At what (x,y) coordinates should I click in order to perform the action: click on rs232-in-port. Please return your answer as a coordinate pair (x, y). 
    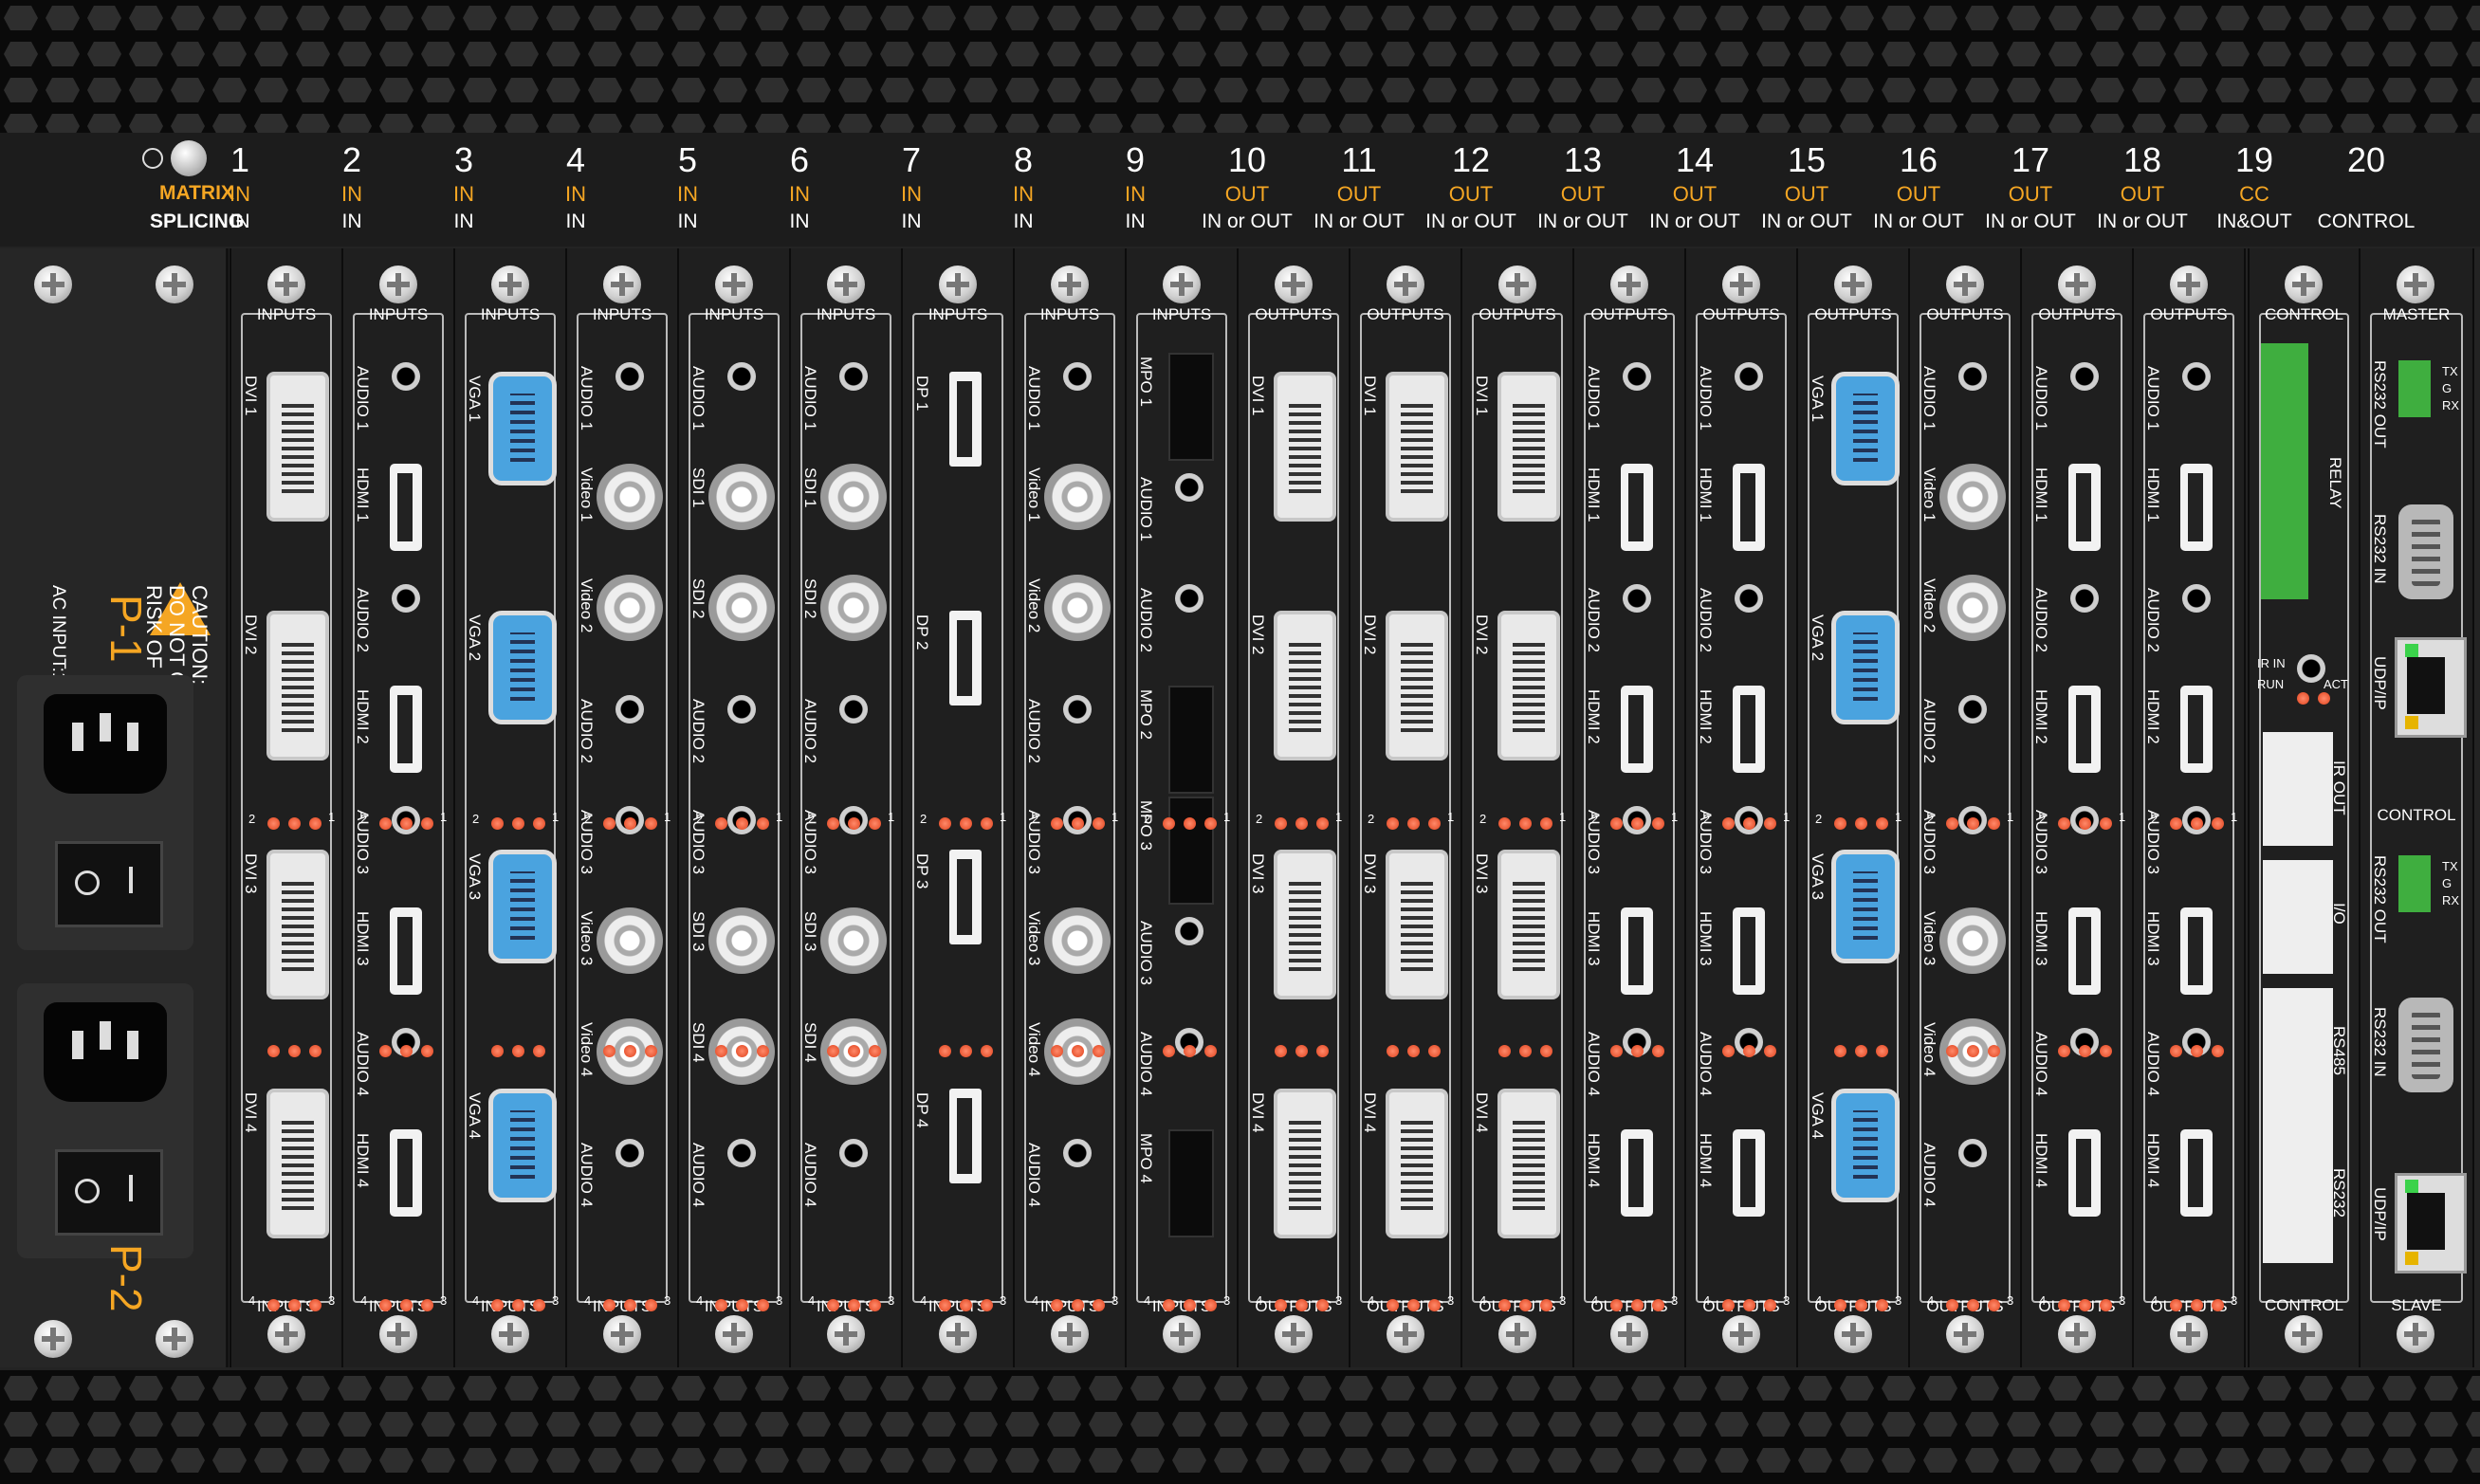
    Looking at the image, I should click on (2425, 551).